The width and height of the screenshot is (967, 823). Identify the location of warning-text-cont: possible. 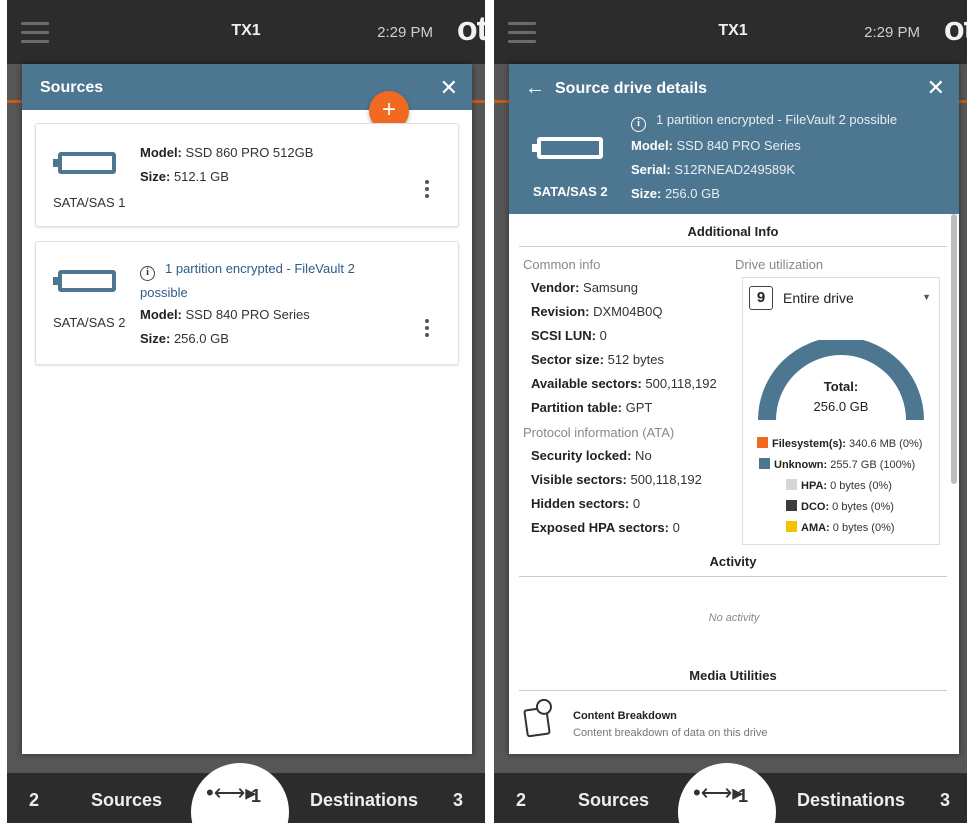
(164, 292).